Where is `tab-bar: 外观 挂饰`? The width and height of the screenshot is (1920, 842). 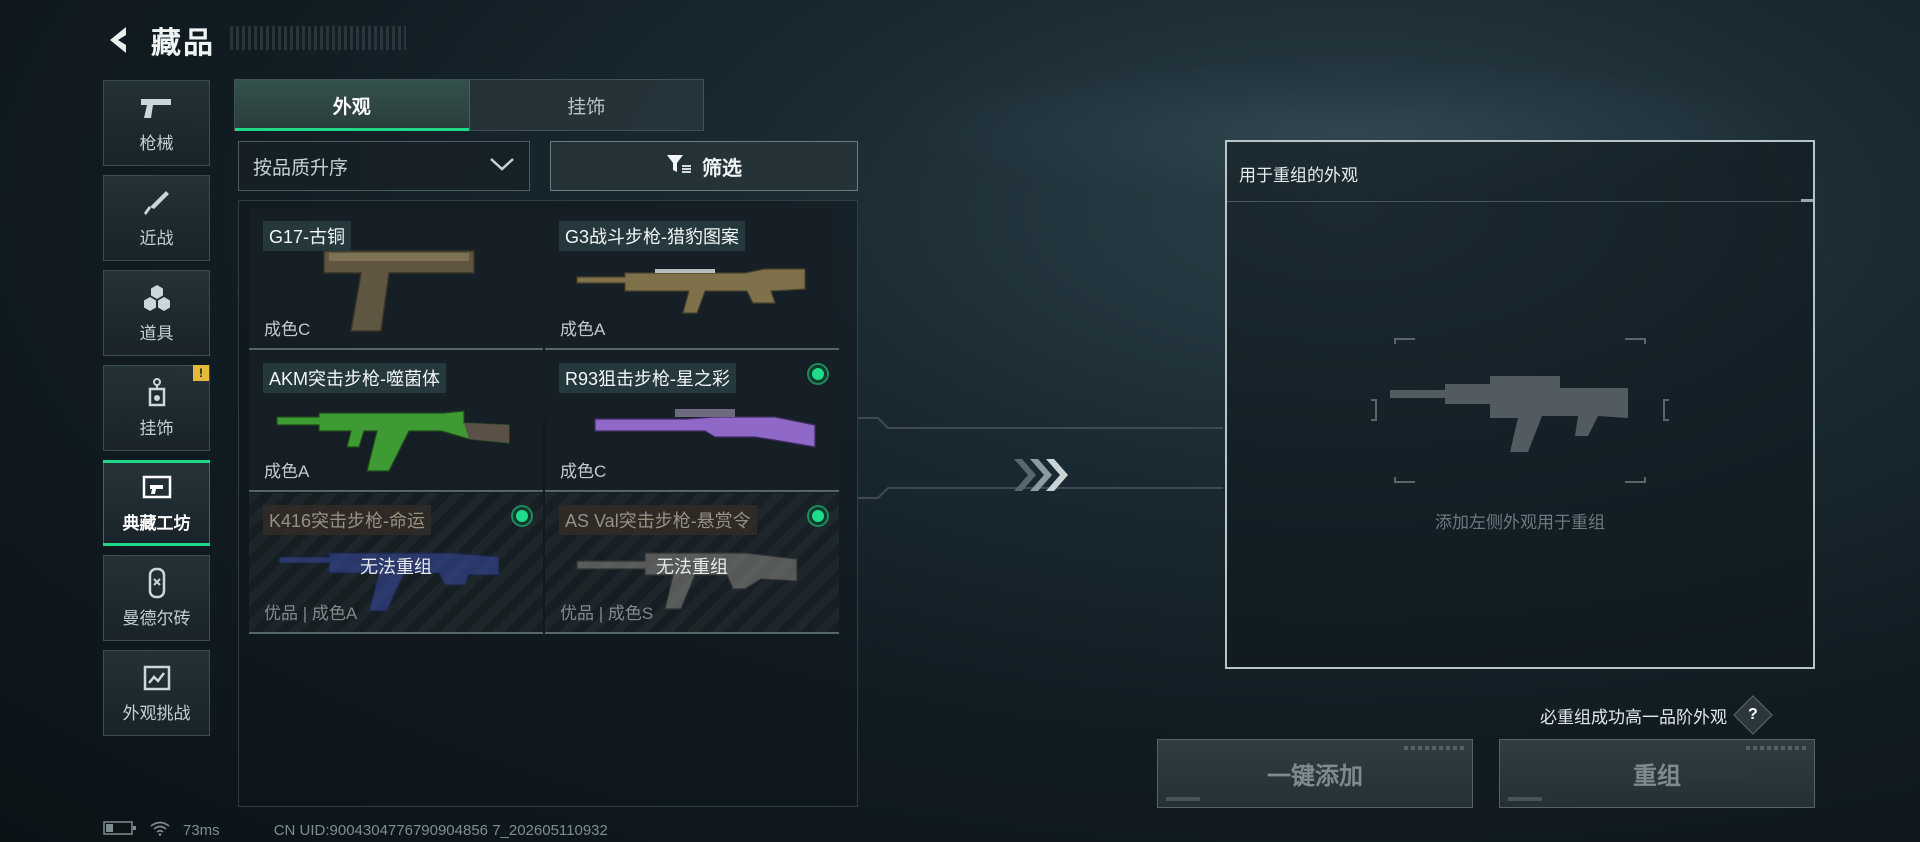
tab-bar: 外观 挂饰 is located at coordinates (469, 105).